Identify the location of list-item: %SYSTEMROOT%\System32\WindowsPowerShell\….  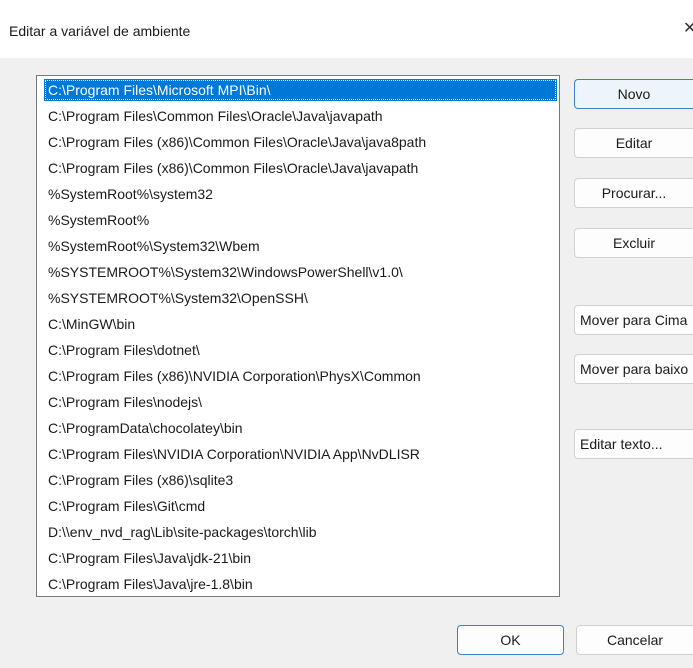
(300, 272).